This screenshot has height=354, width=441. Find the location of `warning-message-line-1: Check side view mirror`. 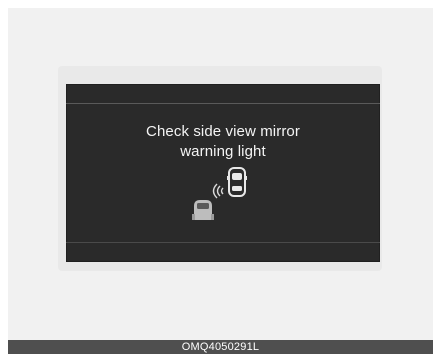

warning-message-line-1: Check side view mirror is located at coordinates (223, 131).